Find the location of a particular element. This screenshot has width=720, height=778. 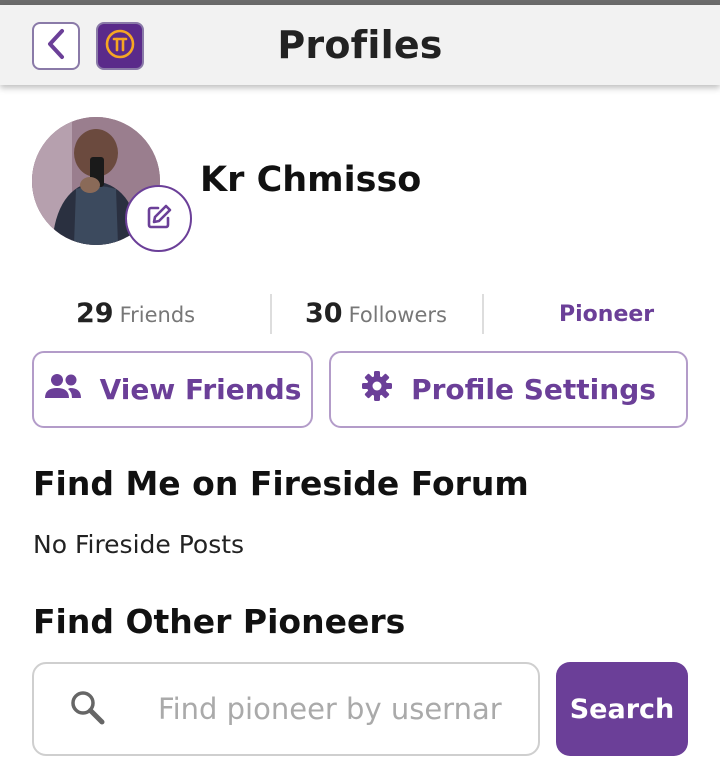

app-header: Profiles is located at coordinates (360, 45).